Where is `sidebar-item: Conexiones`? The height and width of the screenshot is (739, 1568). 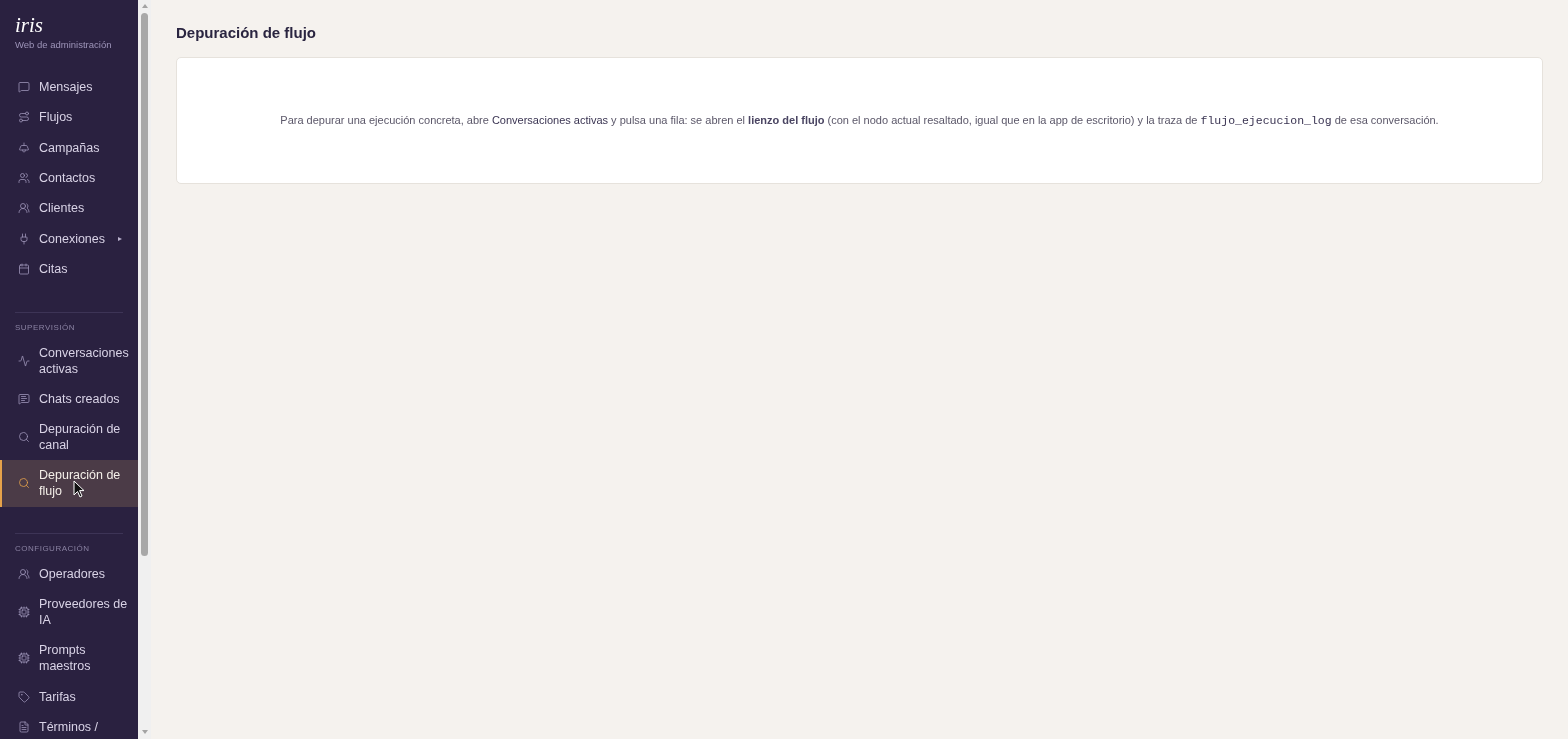 sidebar-item: Conexiones is located at coordinates (69, 238).